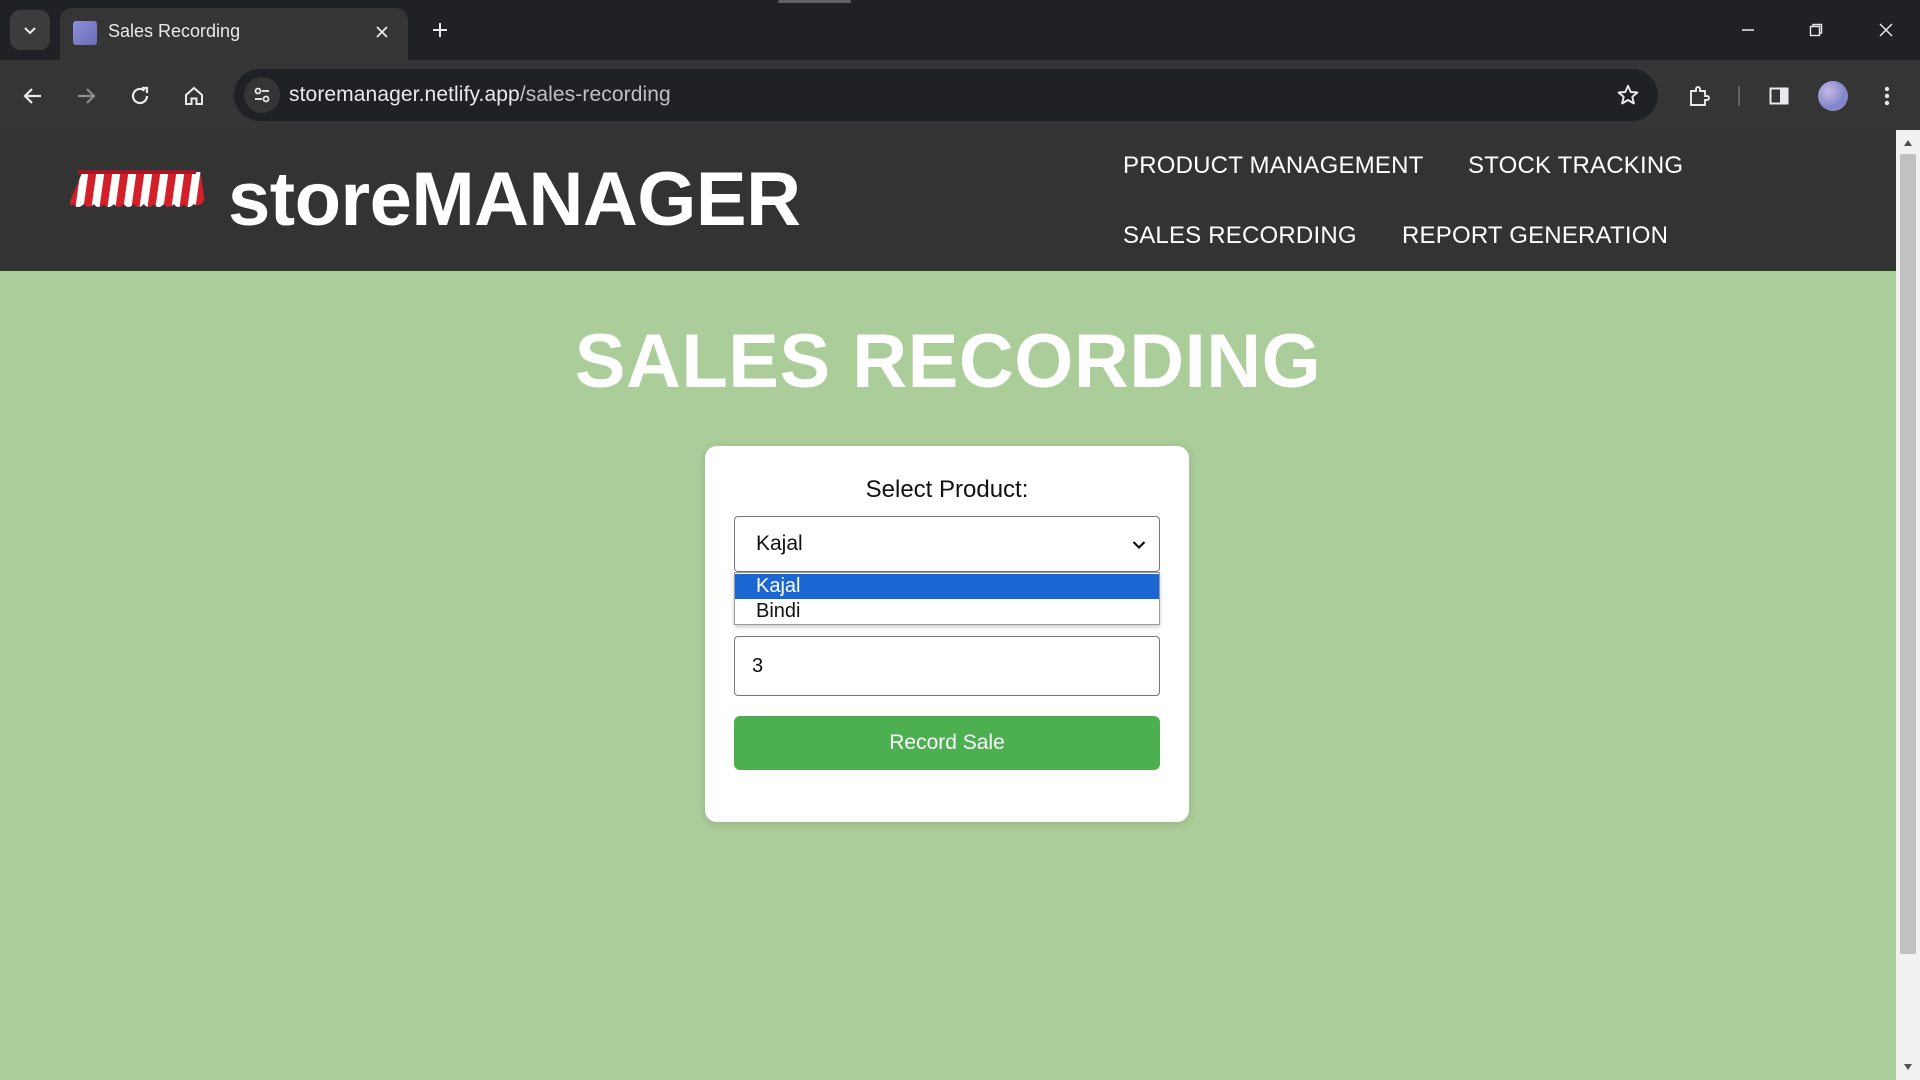 The height and width of the screenshot is (1080, 1920). I want to click on restore-icon, so click(1816, 30).